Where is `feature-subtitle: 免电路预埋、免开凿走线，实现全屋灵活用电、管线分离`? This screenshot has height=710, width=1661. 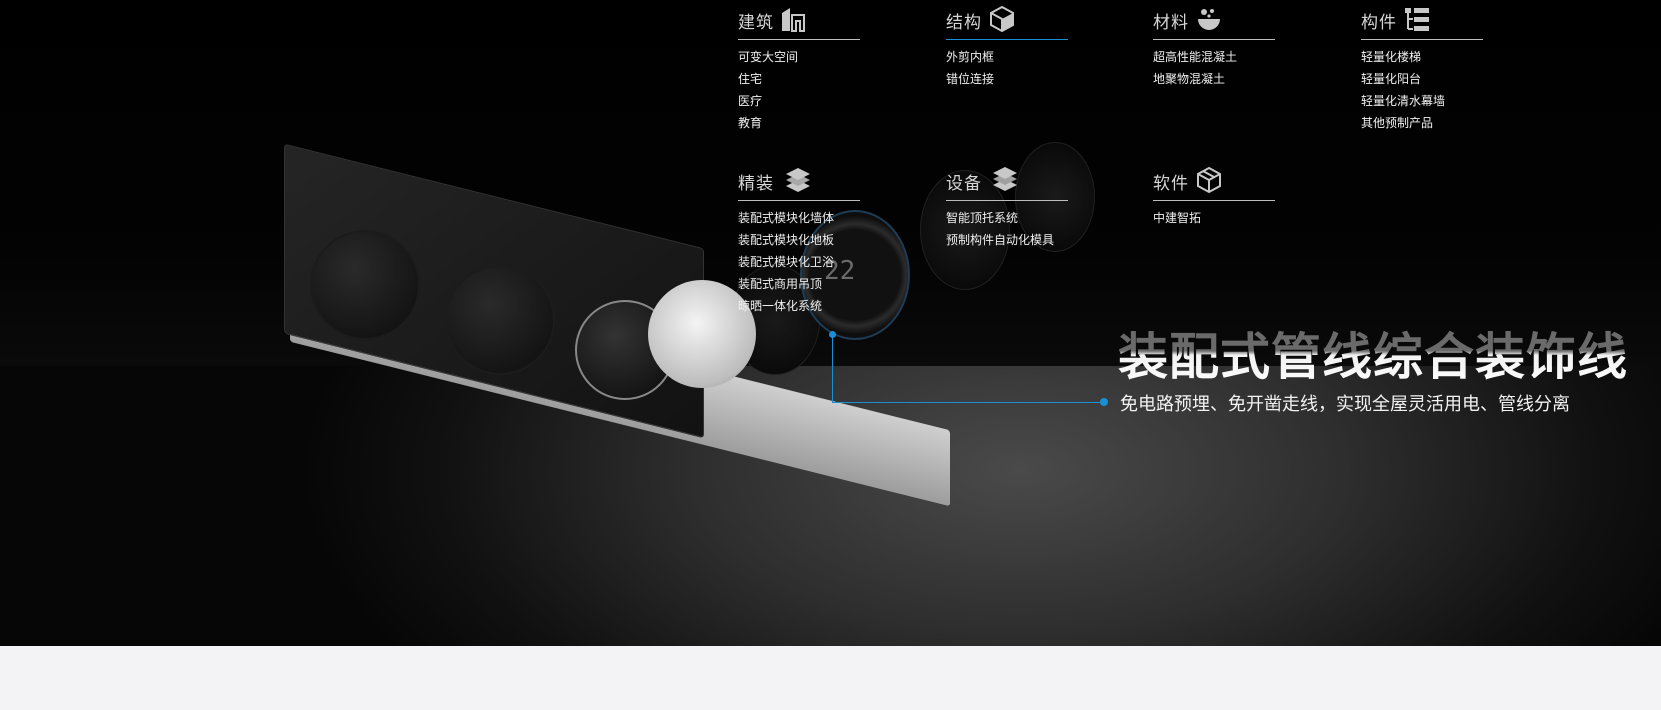
feature-subtitle: 免电路预埋、免开凿走线，实现全屋灵活用电、管线分离 is located at coordinates (1345, 404).